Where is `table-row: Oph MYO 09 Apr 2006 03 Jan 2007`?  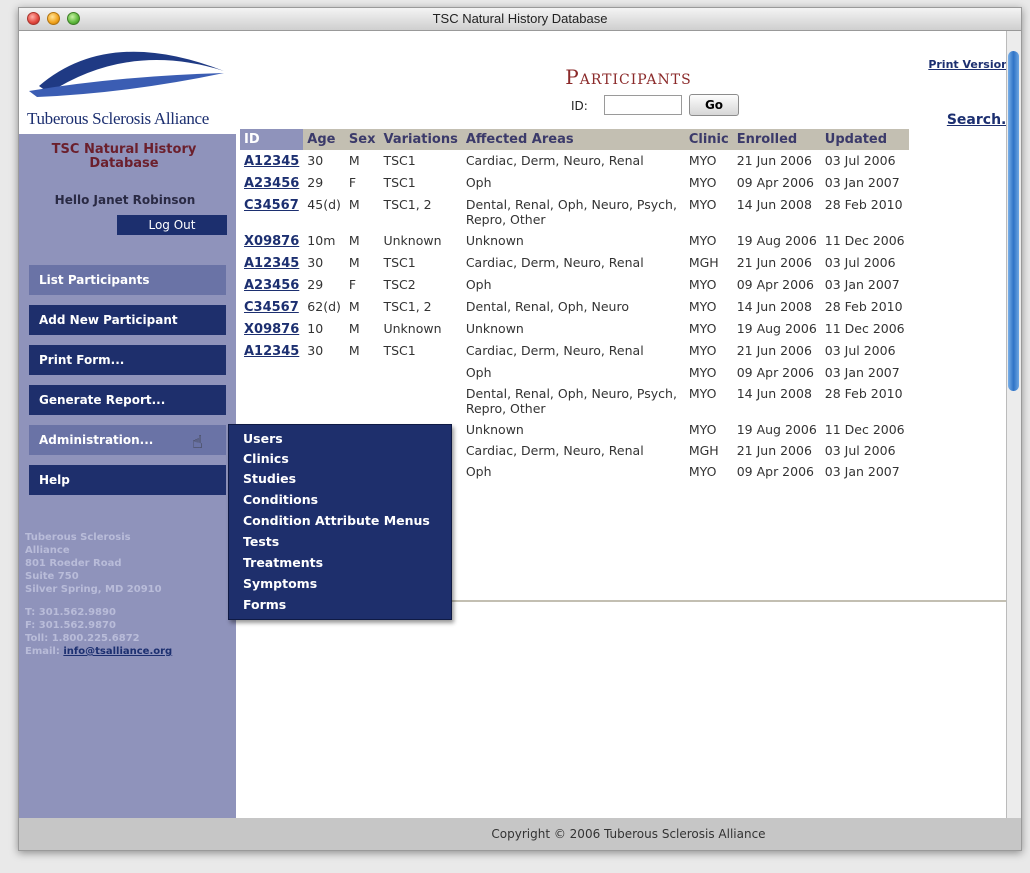 table-row: Oph MYO 09 Apr 2006 03 Jan 2007 is located at coordinates (574, 372).